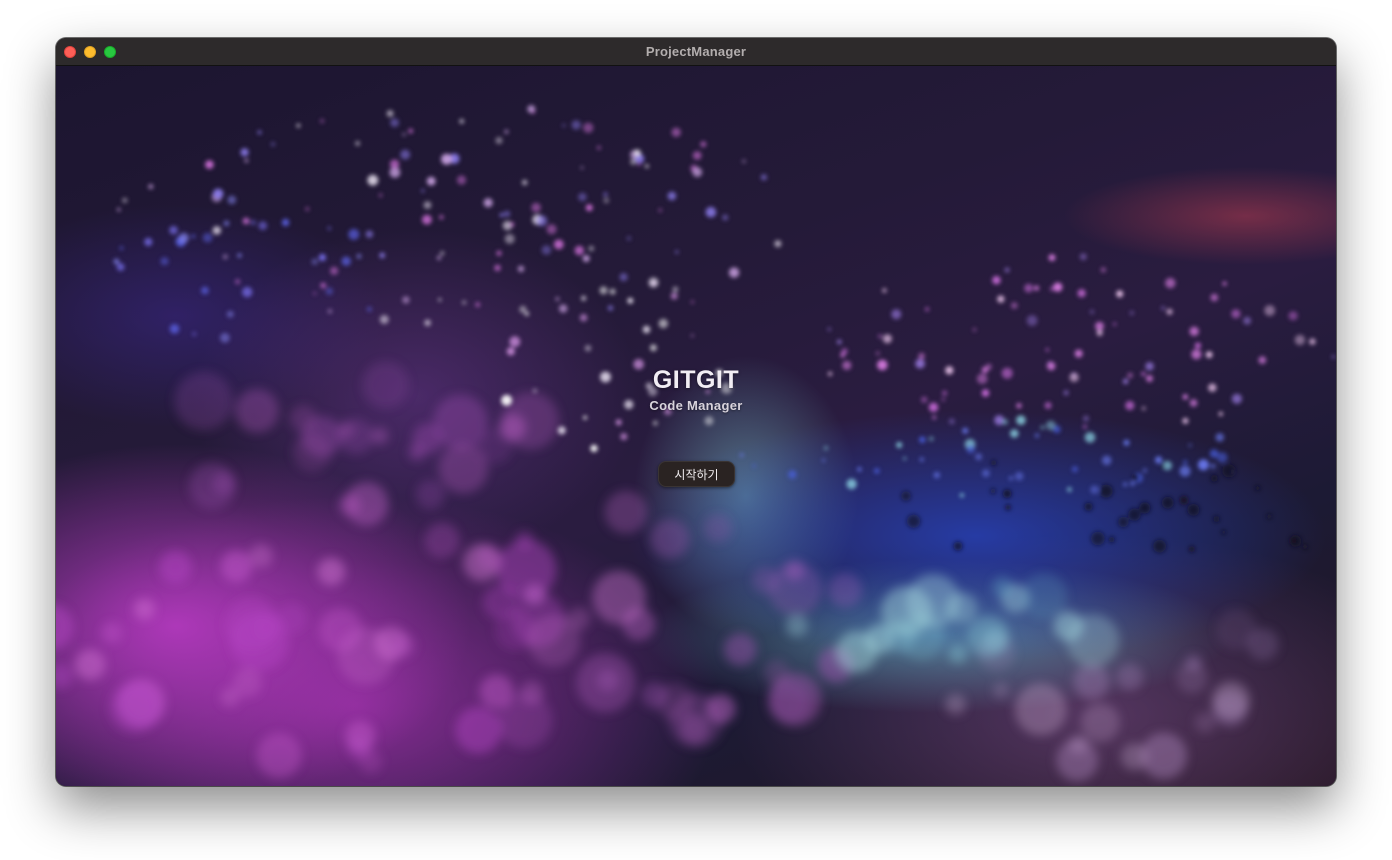 This screenshot has height=860, width=1392. What do you see at coordinates (696, 405) in the screenshot?
I see `app-subtitle: Code Manager` at bounding box center [696, 405].